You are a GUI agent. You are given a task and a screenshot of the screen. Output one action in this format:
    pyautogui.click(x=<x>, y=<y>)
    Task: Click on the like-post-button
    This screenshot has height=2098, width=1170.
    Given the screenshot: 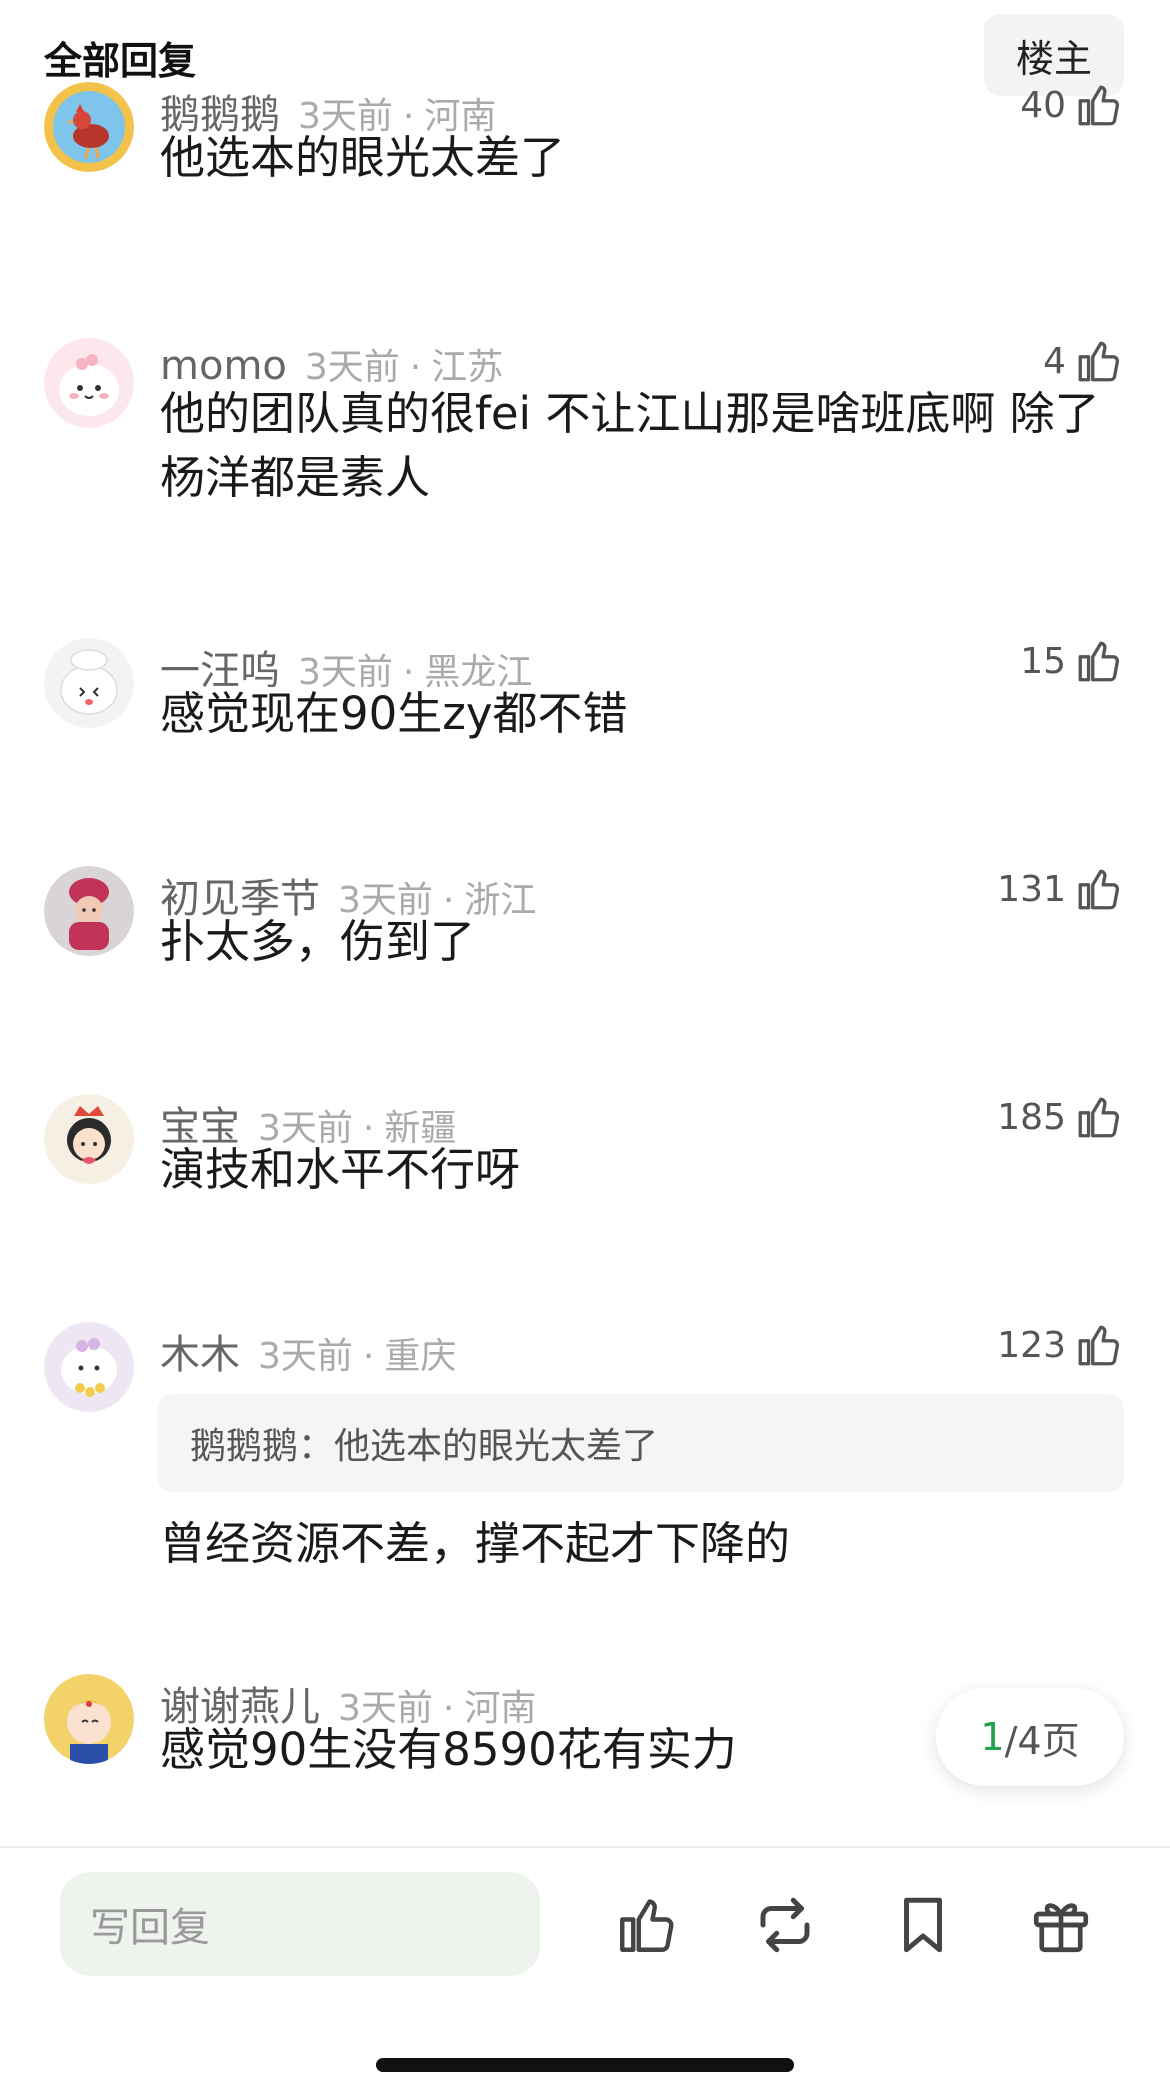 What is the action you would take?
    pyautogui.click(x=647, y=1925)
    